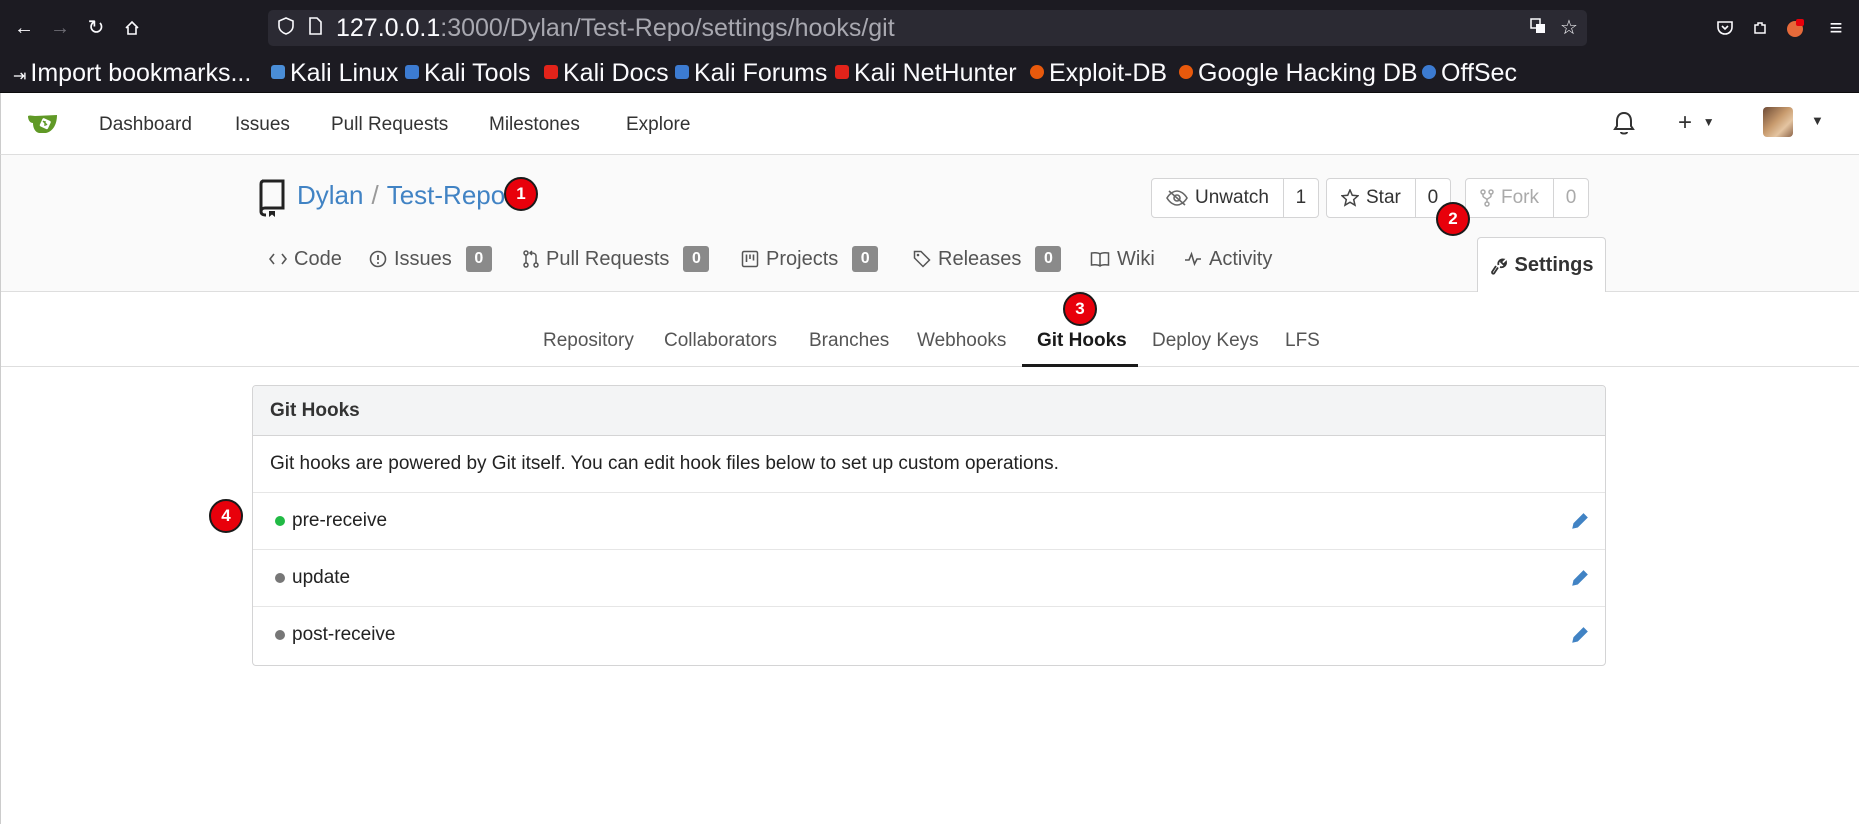  What do you see at coordinates (1541, 265) in the screenshot?
I see `tab-settings: Settings` at bounding box center [1541, 265].